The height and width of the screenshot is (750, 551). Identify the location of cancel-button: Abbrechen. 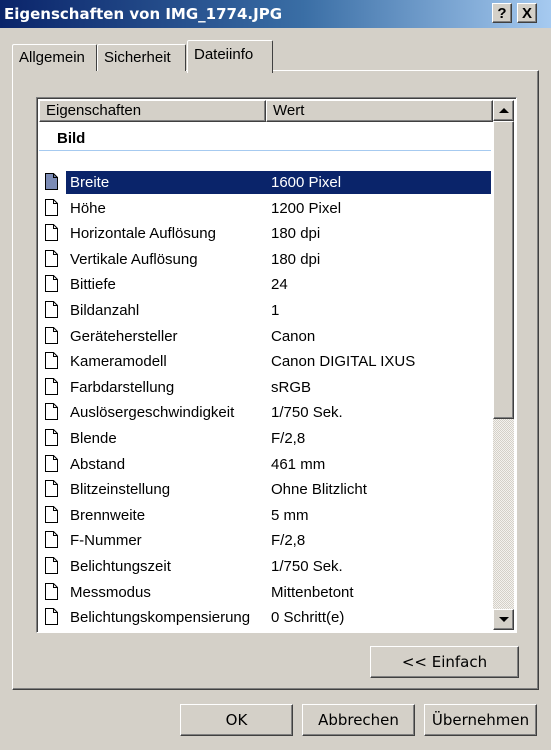
(358, 720).